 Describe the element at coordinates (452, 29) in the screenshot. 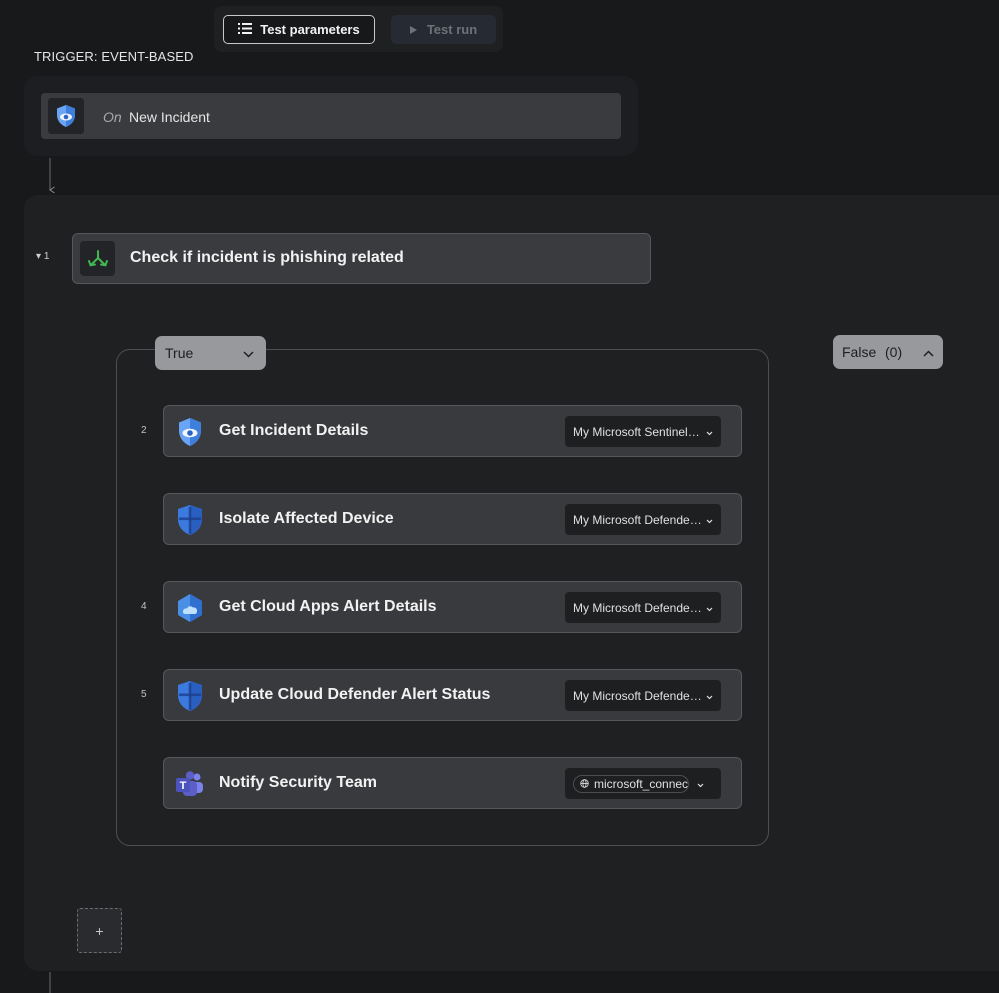

I see `test-run-label: Test run` at that location.